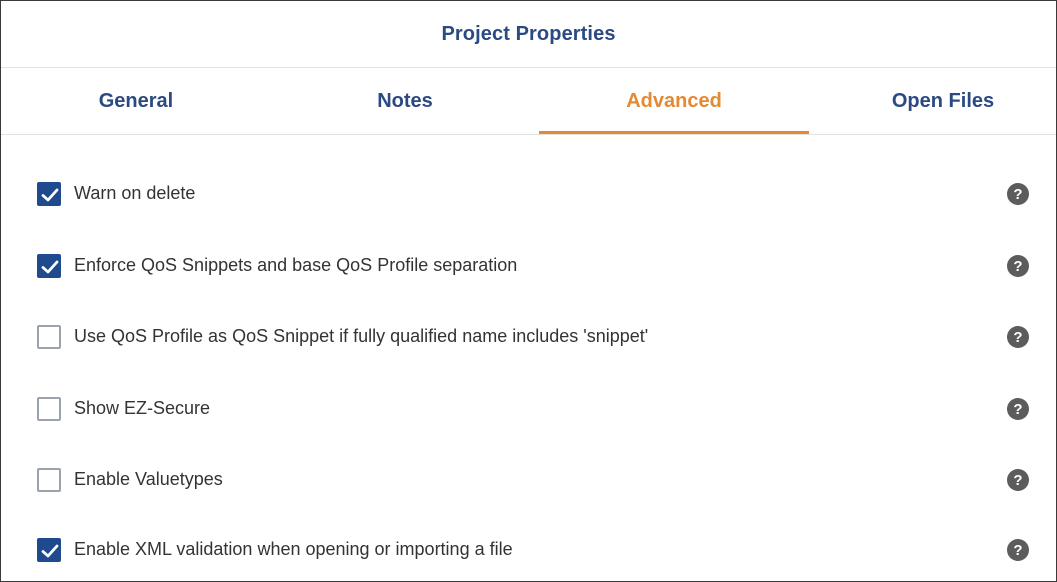 This screenshot has width=1057, height=582. What do you see at coordinates (932, 101) in the screenshot?
I see `tab-open-files: Open Files` at bounding box center [932, 101].